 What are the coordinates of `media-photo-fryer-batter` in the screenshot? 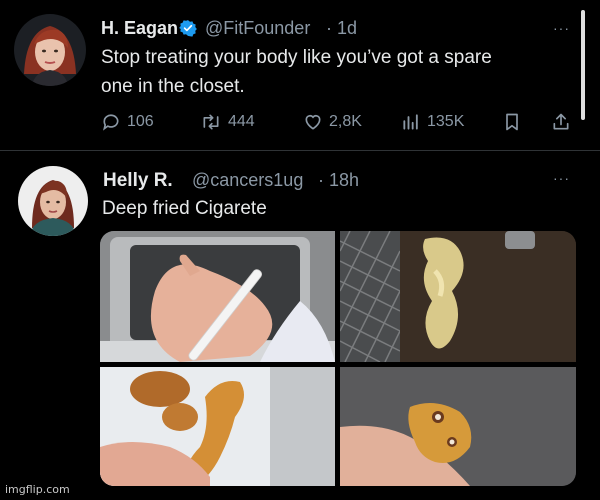 It's located at (458, 296).